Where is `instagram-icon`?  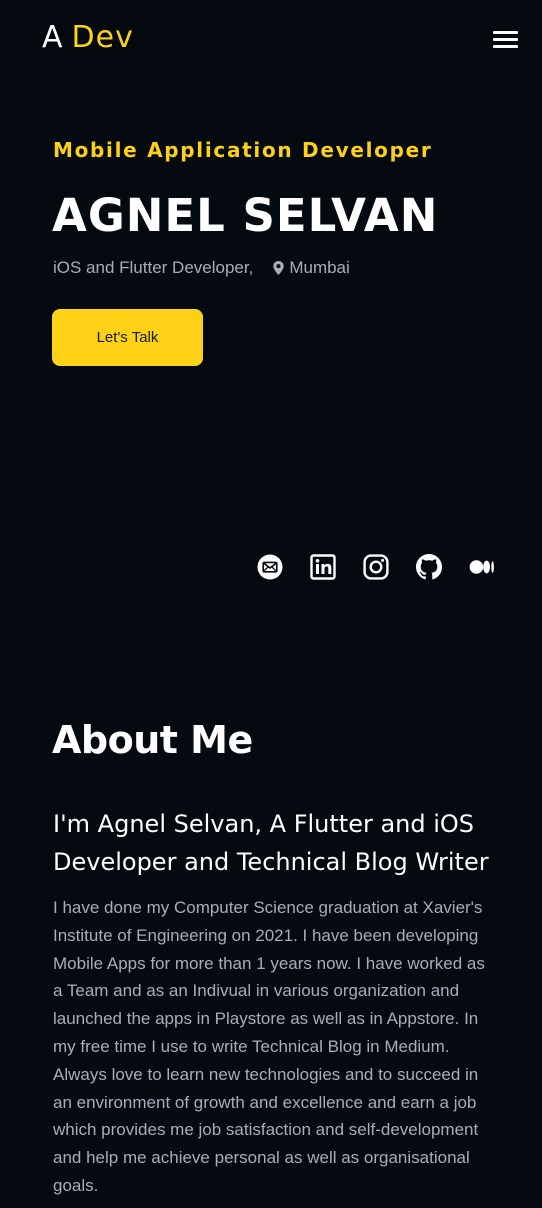 instagram-icon is located at coordinates (375, 566).